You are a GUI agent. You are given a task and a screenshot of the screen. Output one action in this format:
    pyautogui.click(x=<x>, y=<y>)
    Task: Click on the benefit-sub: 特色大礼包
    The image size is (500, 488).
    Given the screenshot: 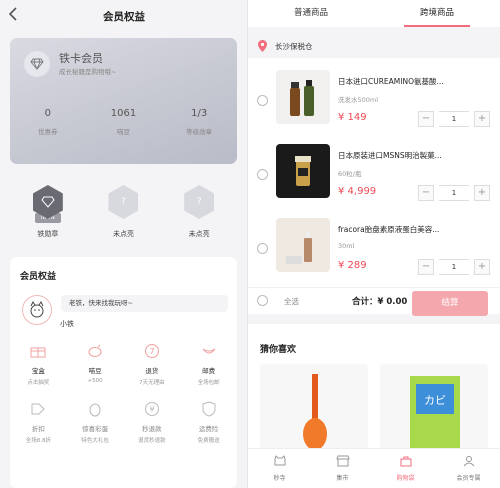 What is the action you would take?
    pyautogui.click(x=95, y=441)
    